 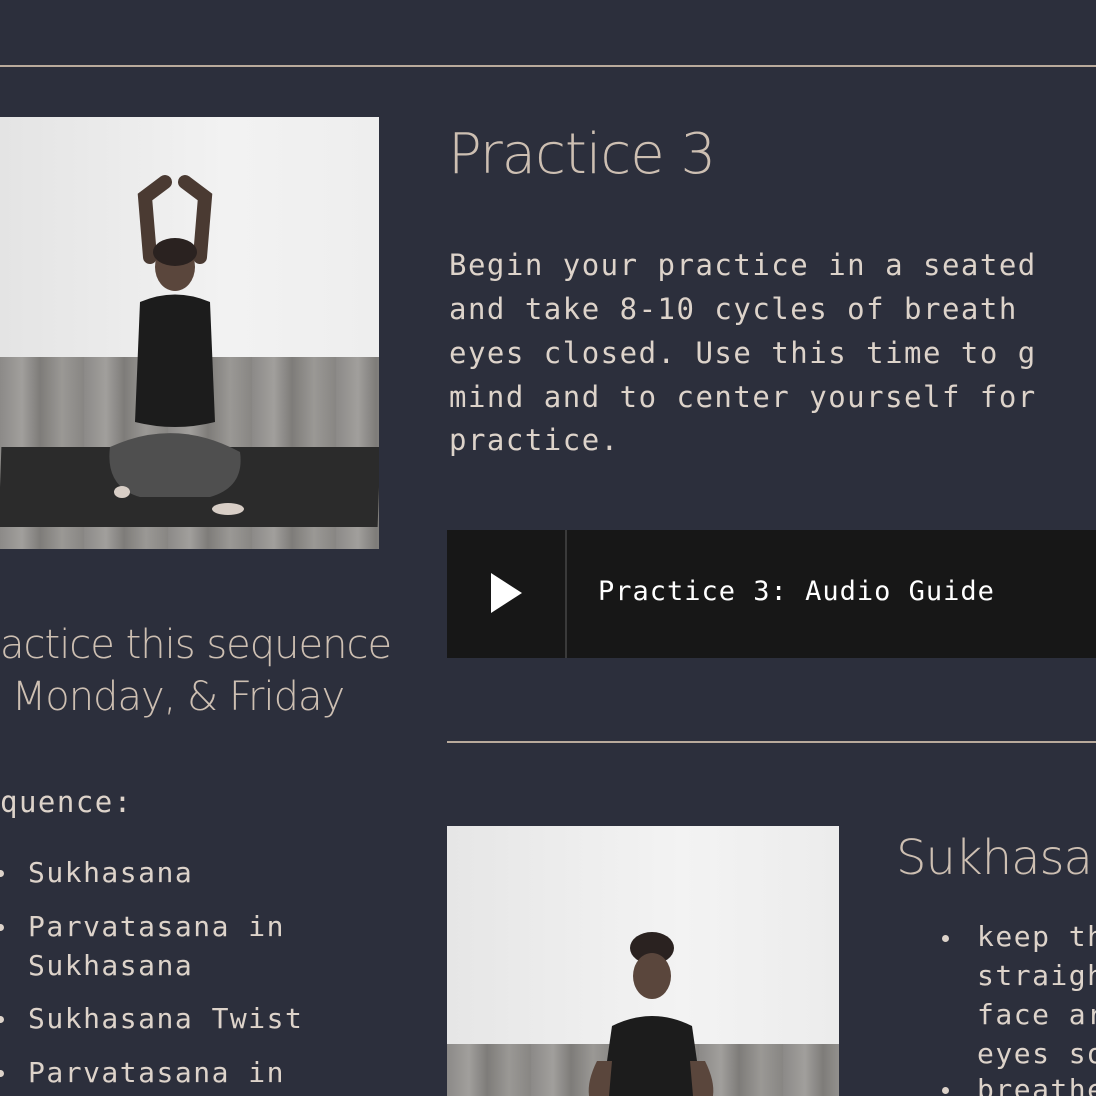 What do you see at coordinates (566, 594) in the screenshot?
I see `player-divider` at bounding box center [566, 594].